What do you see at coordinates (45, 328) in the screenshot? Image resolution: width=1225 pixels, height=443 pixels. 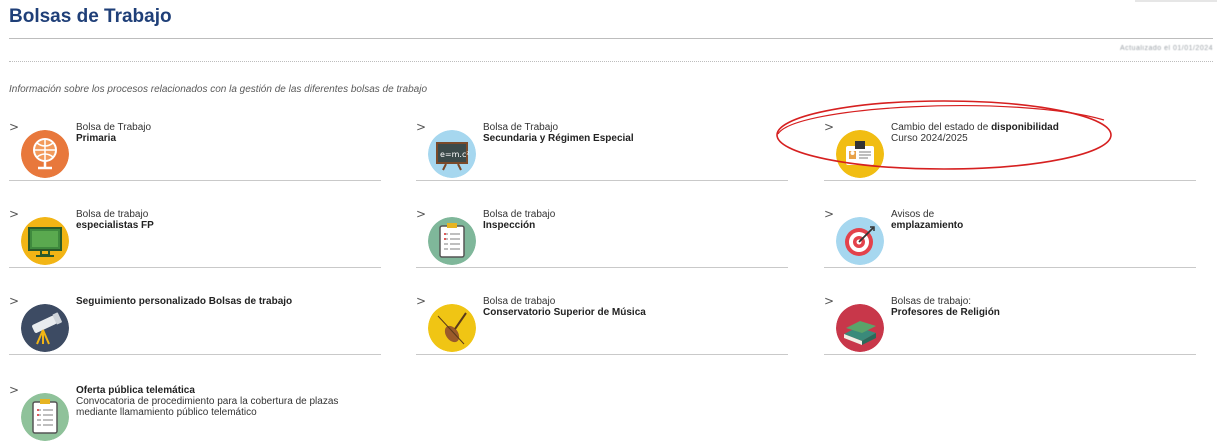 I see `telescope-icon` at bounding box center [45, 328].